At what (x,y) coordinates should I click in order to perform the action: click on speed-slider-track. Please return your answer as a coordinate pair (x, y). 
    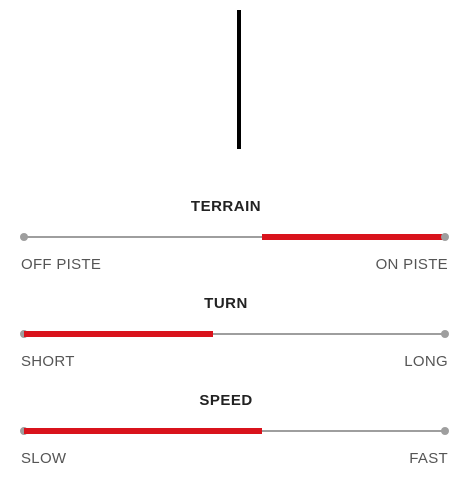
    Looking at the image, I should click on (234, 431).